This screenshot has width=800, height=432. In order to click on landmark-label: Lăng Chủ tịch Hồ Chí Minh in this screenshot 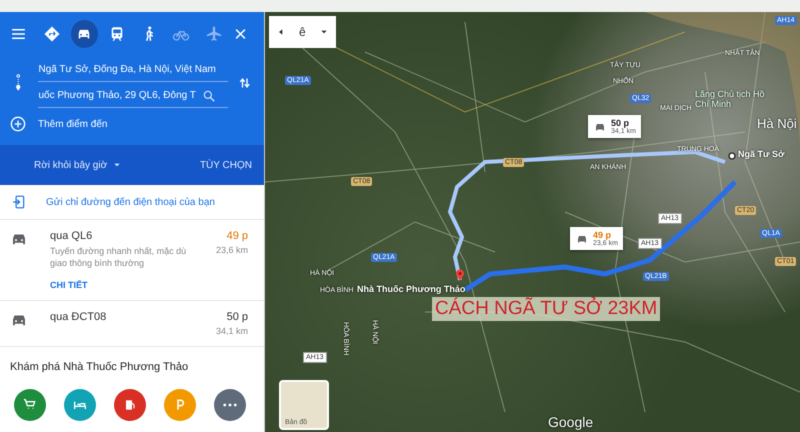, I will do `click(730, 100)`.